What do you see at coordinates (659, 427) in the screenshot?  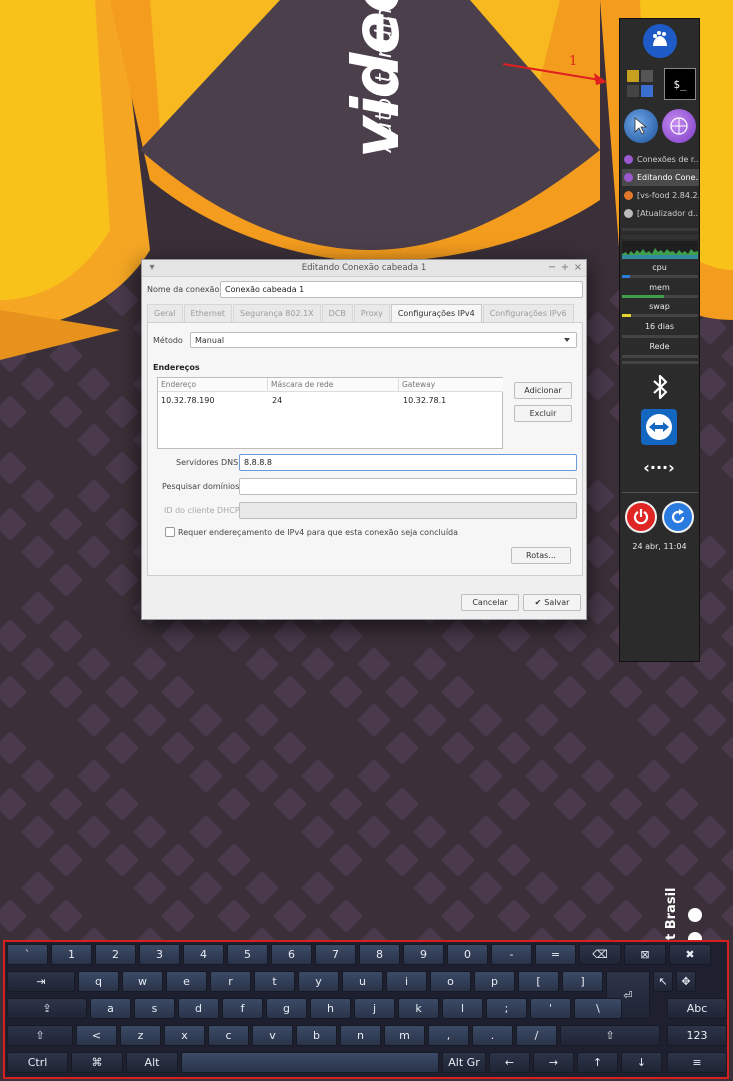 I see `teamviewer-icon` at bounding box center [659, 427].